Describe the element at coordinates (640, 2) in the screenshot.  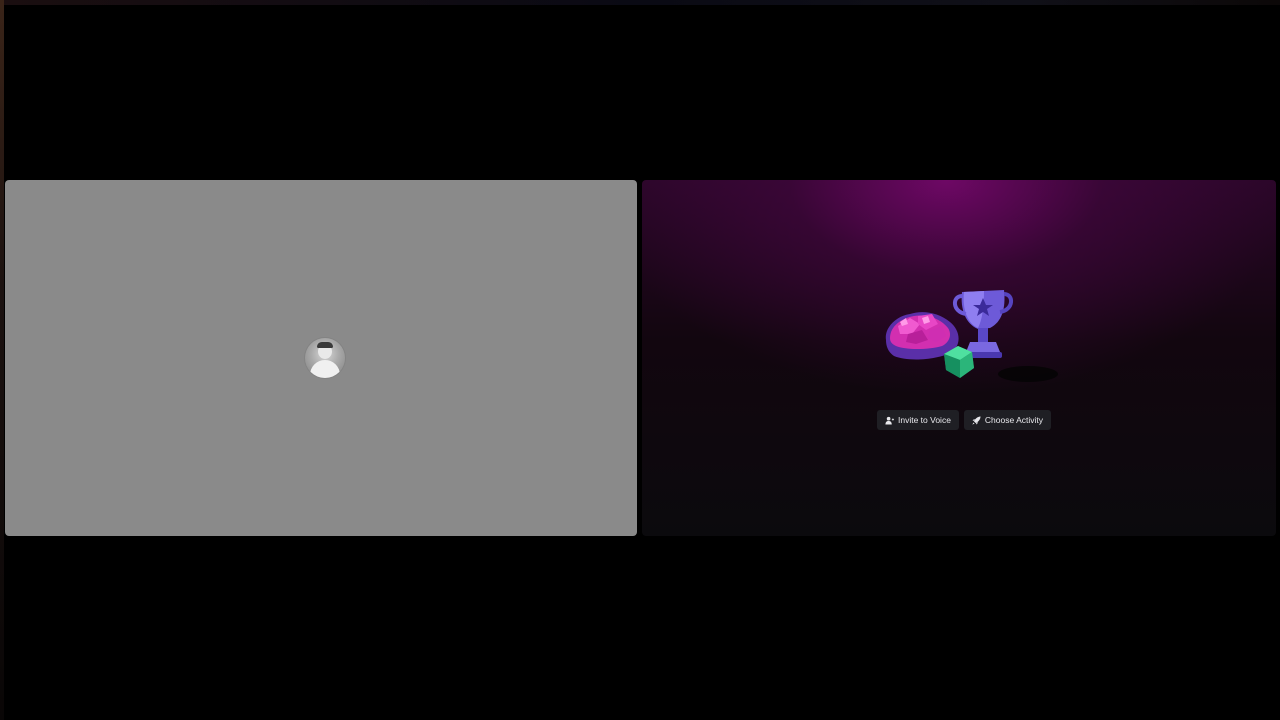
I see `top-edge` at that location.